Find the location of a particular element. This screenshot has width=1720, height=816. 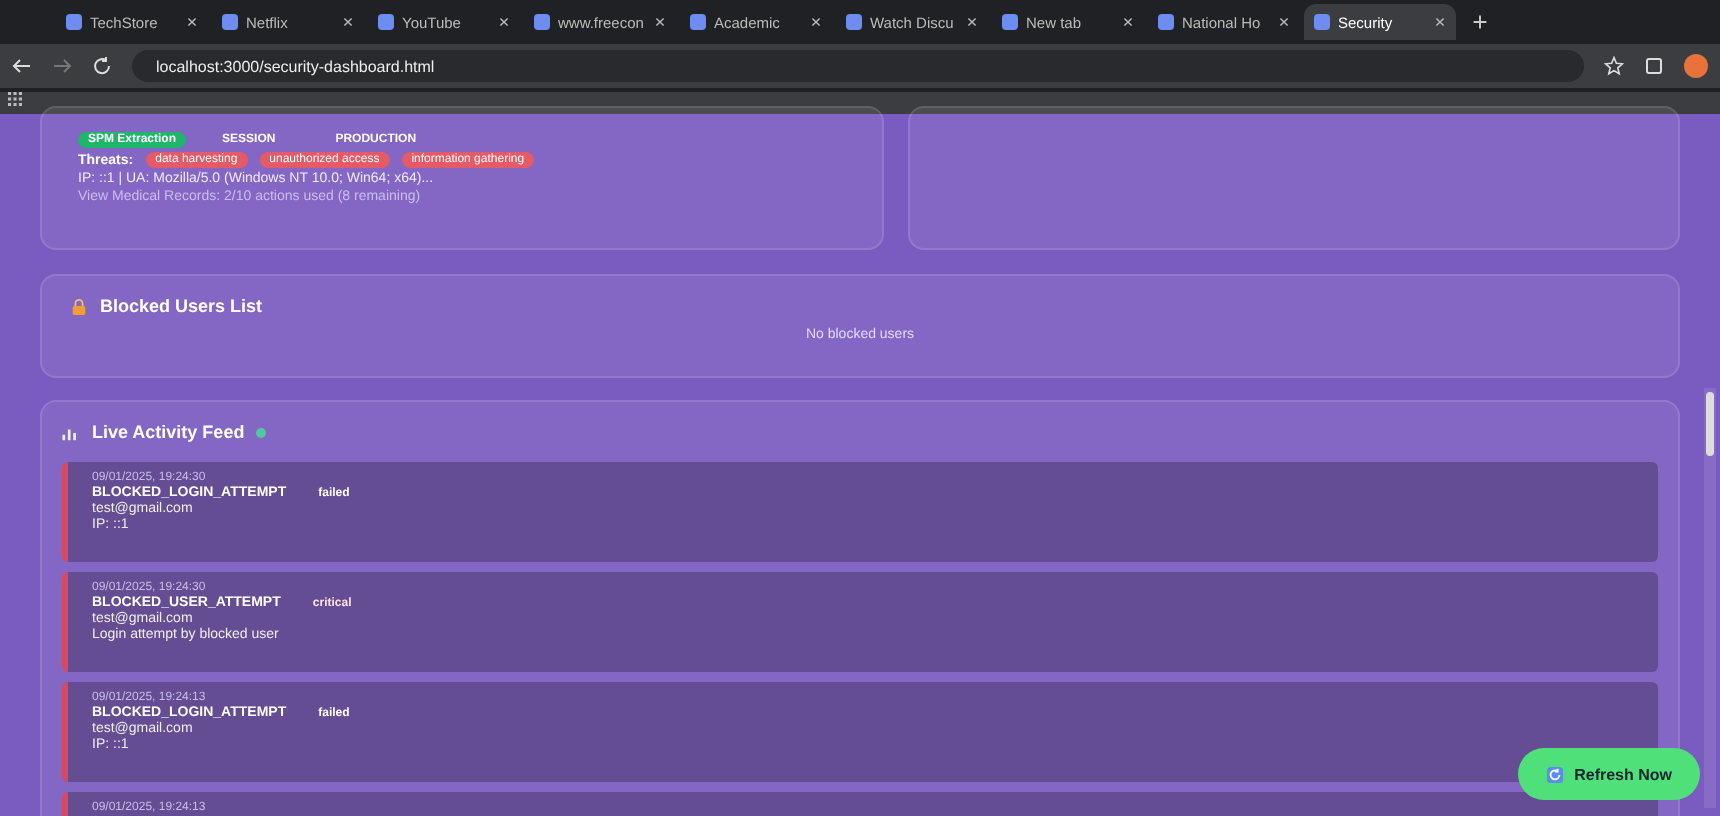

reload-icon is located at coordinates (102, 66).